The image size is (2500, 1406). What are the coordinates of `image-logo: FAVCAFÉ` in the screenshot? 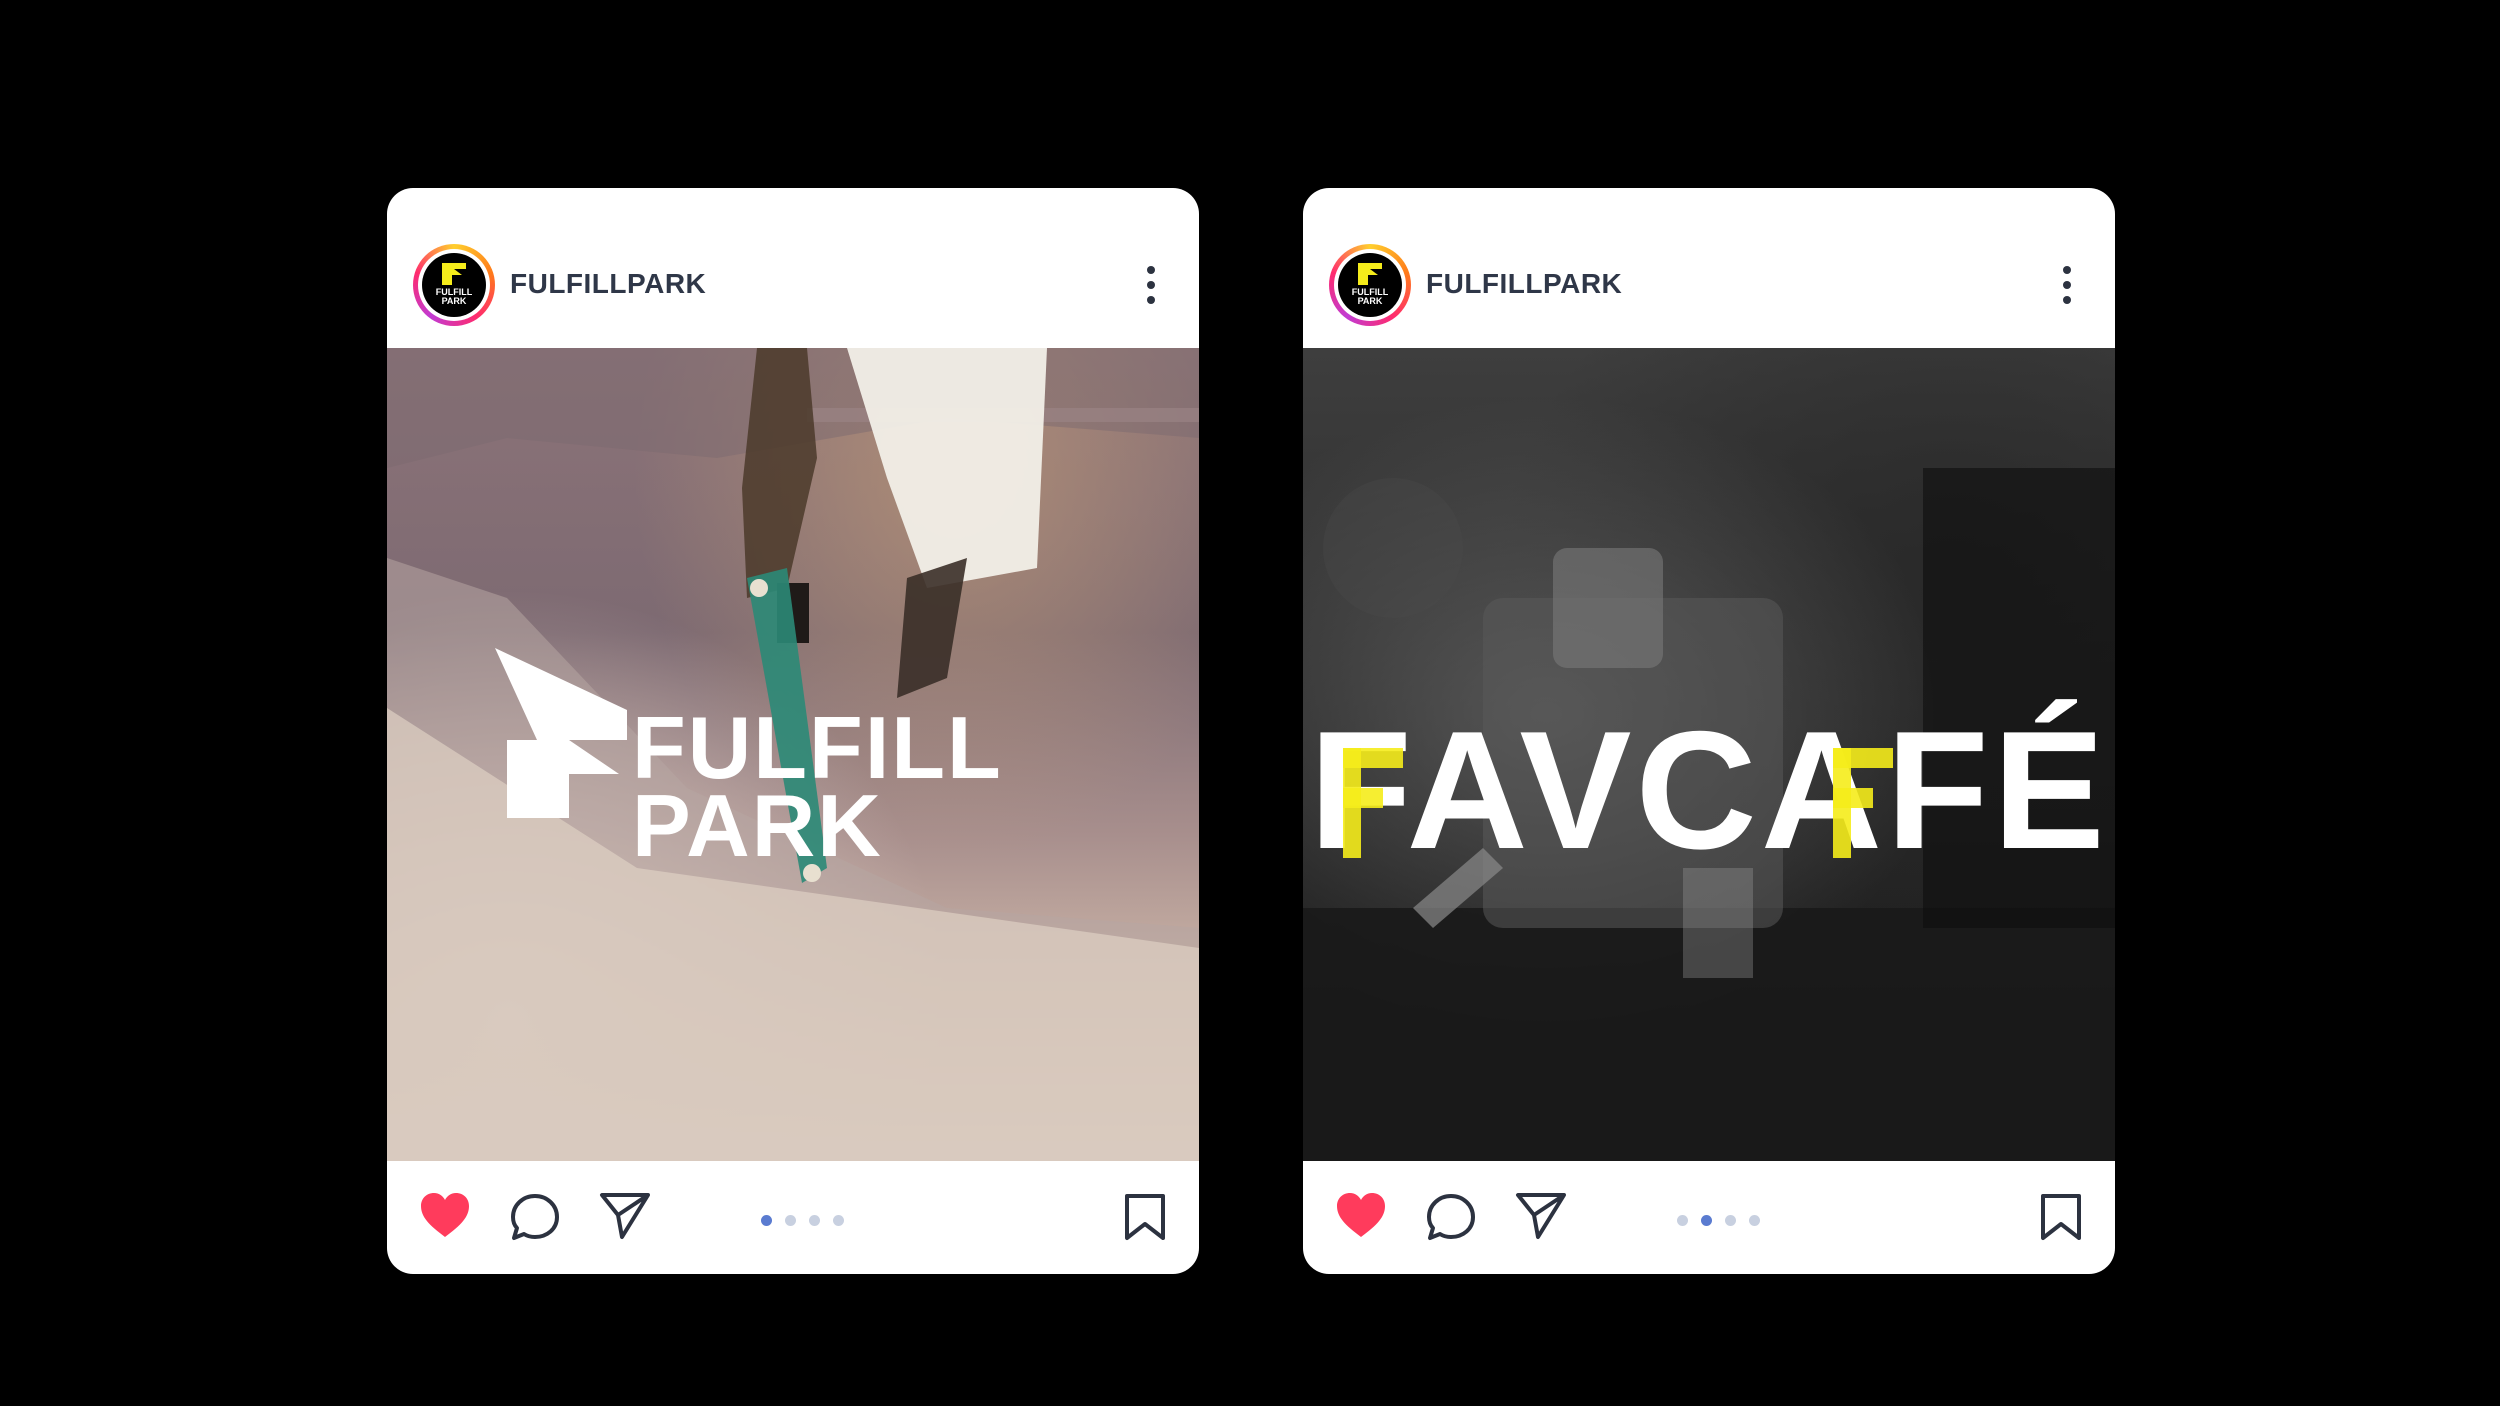 It's located at (1709, 790).